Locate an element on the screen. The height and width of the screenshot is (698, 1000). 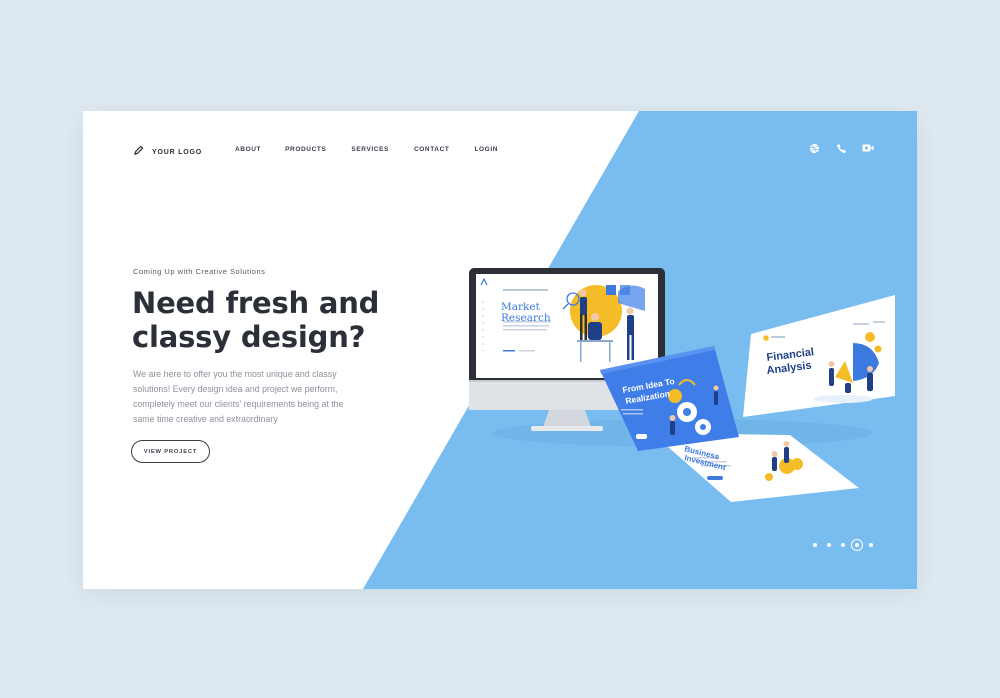
pagination-dot-4-active is located at coordinates (857, 545).